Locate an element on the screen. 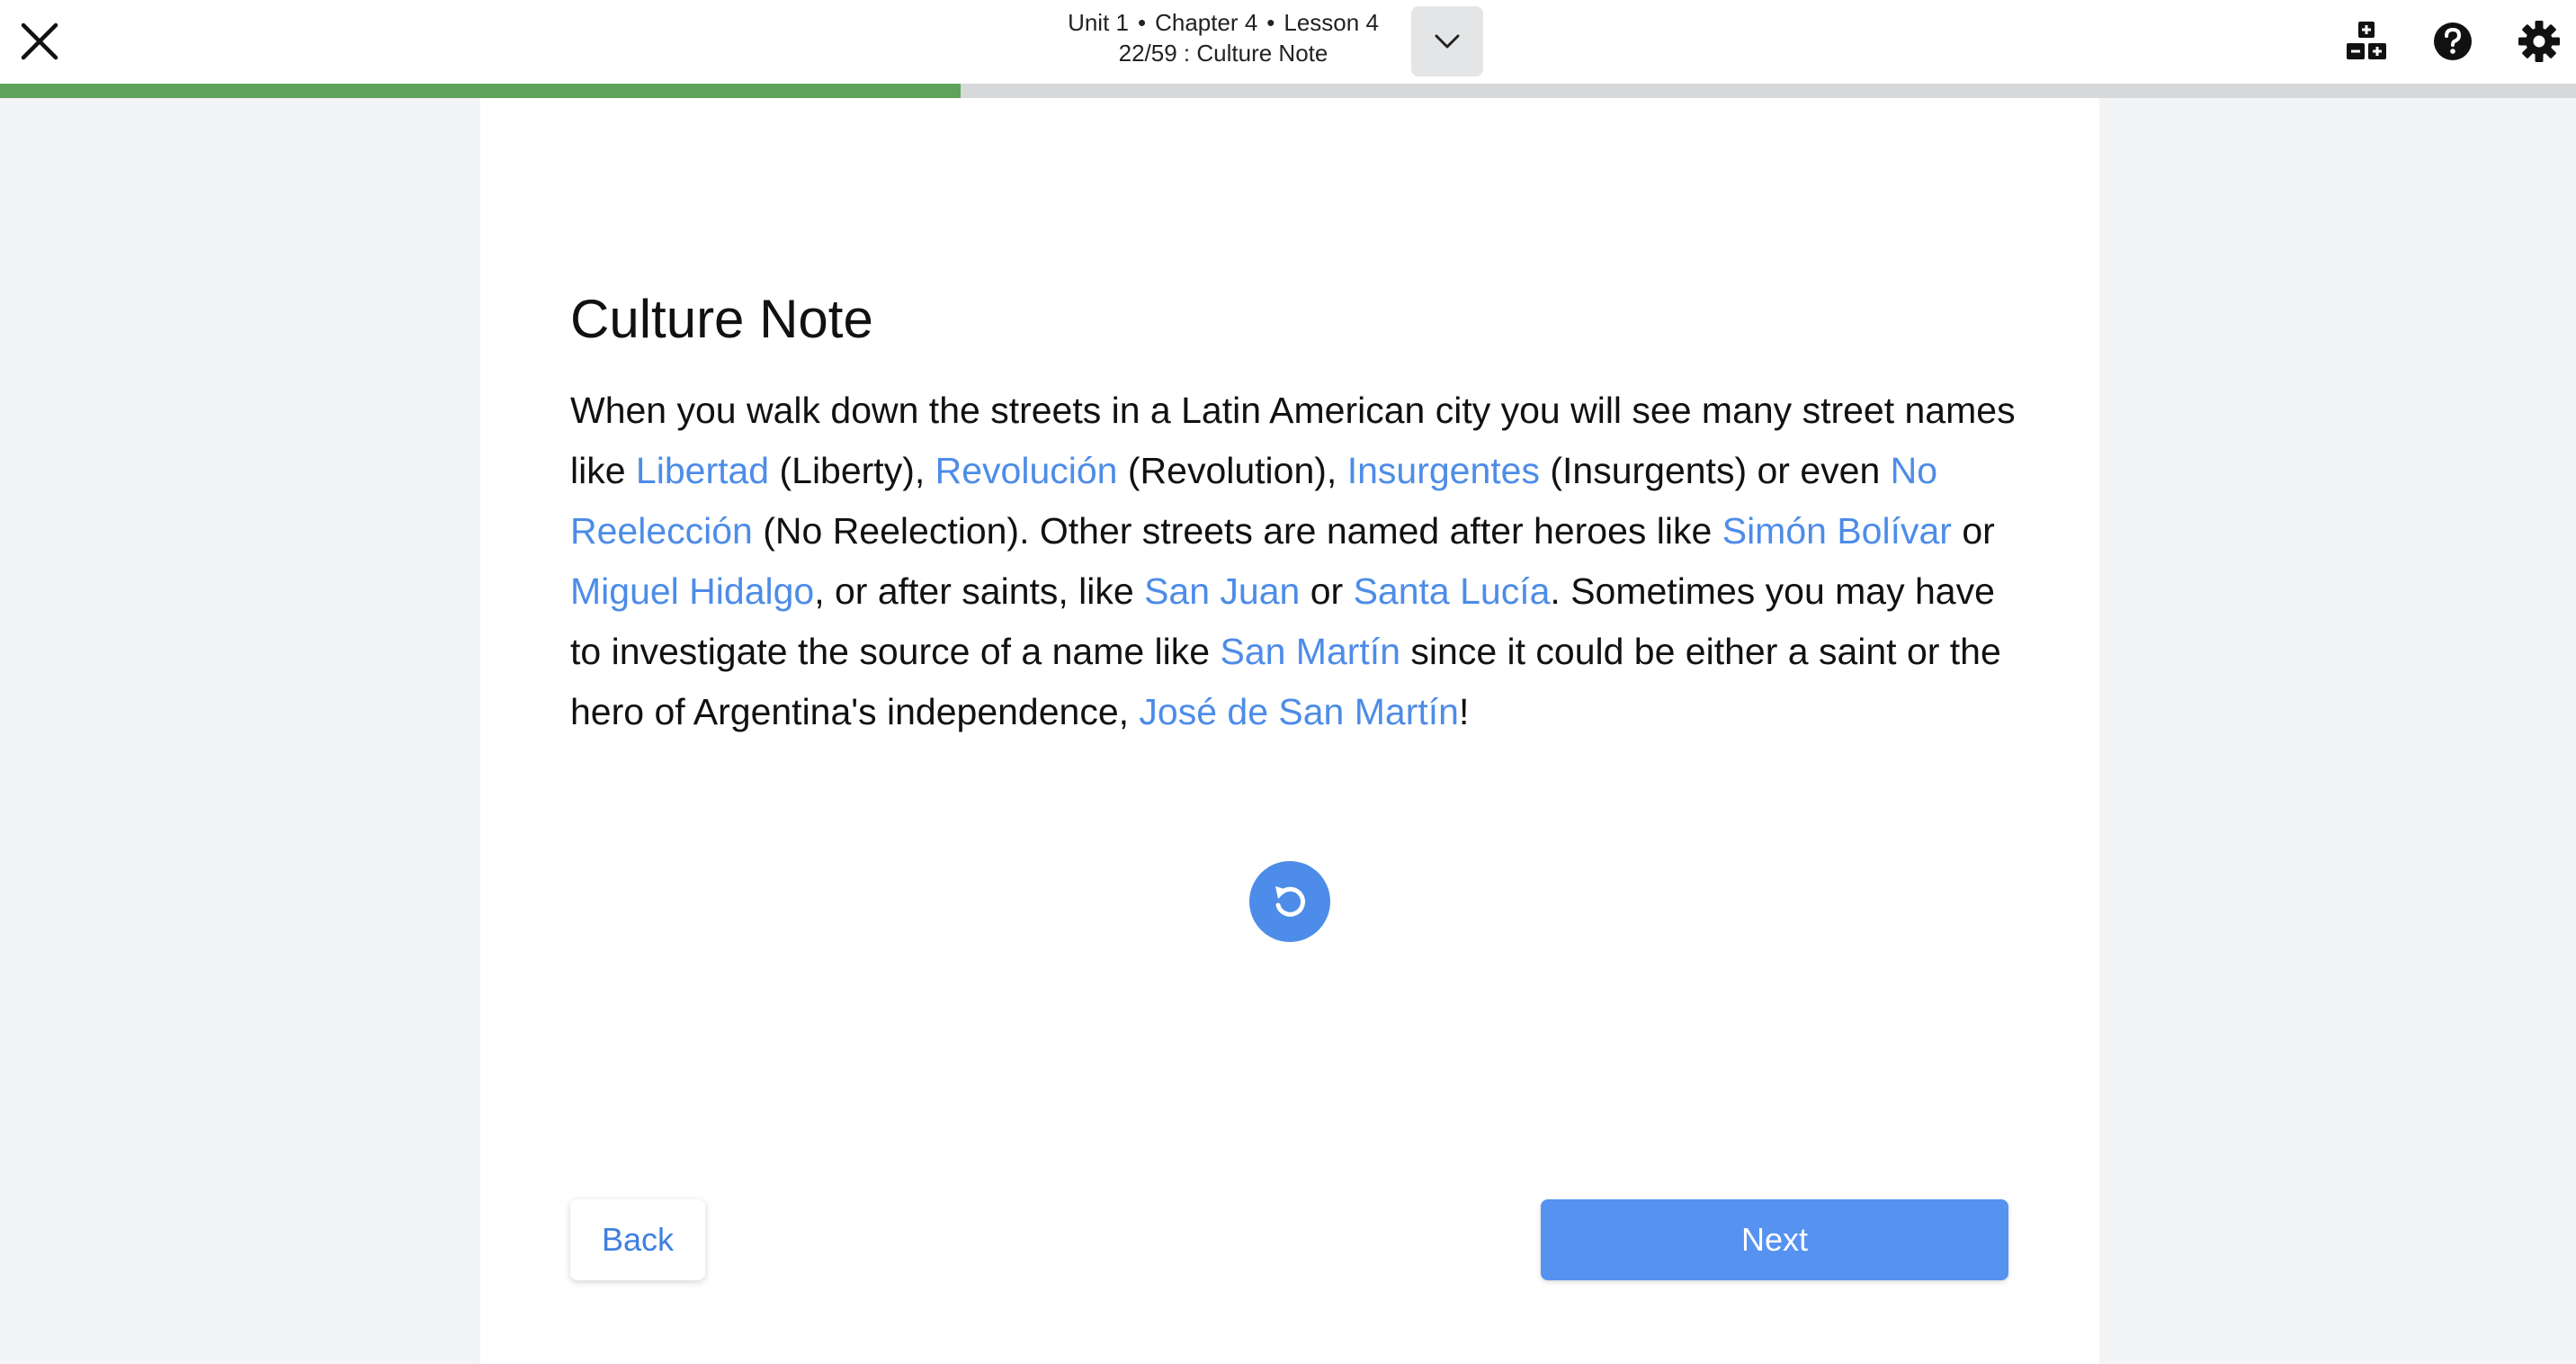 This screenshot has height=1364, width=2576. note-text-run: ! is located at coordinates (1464, 711).